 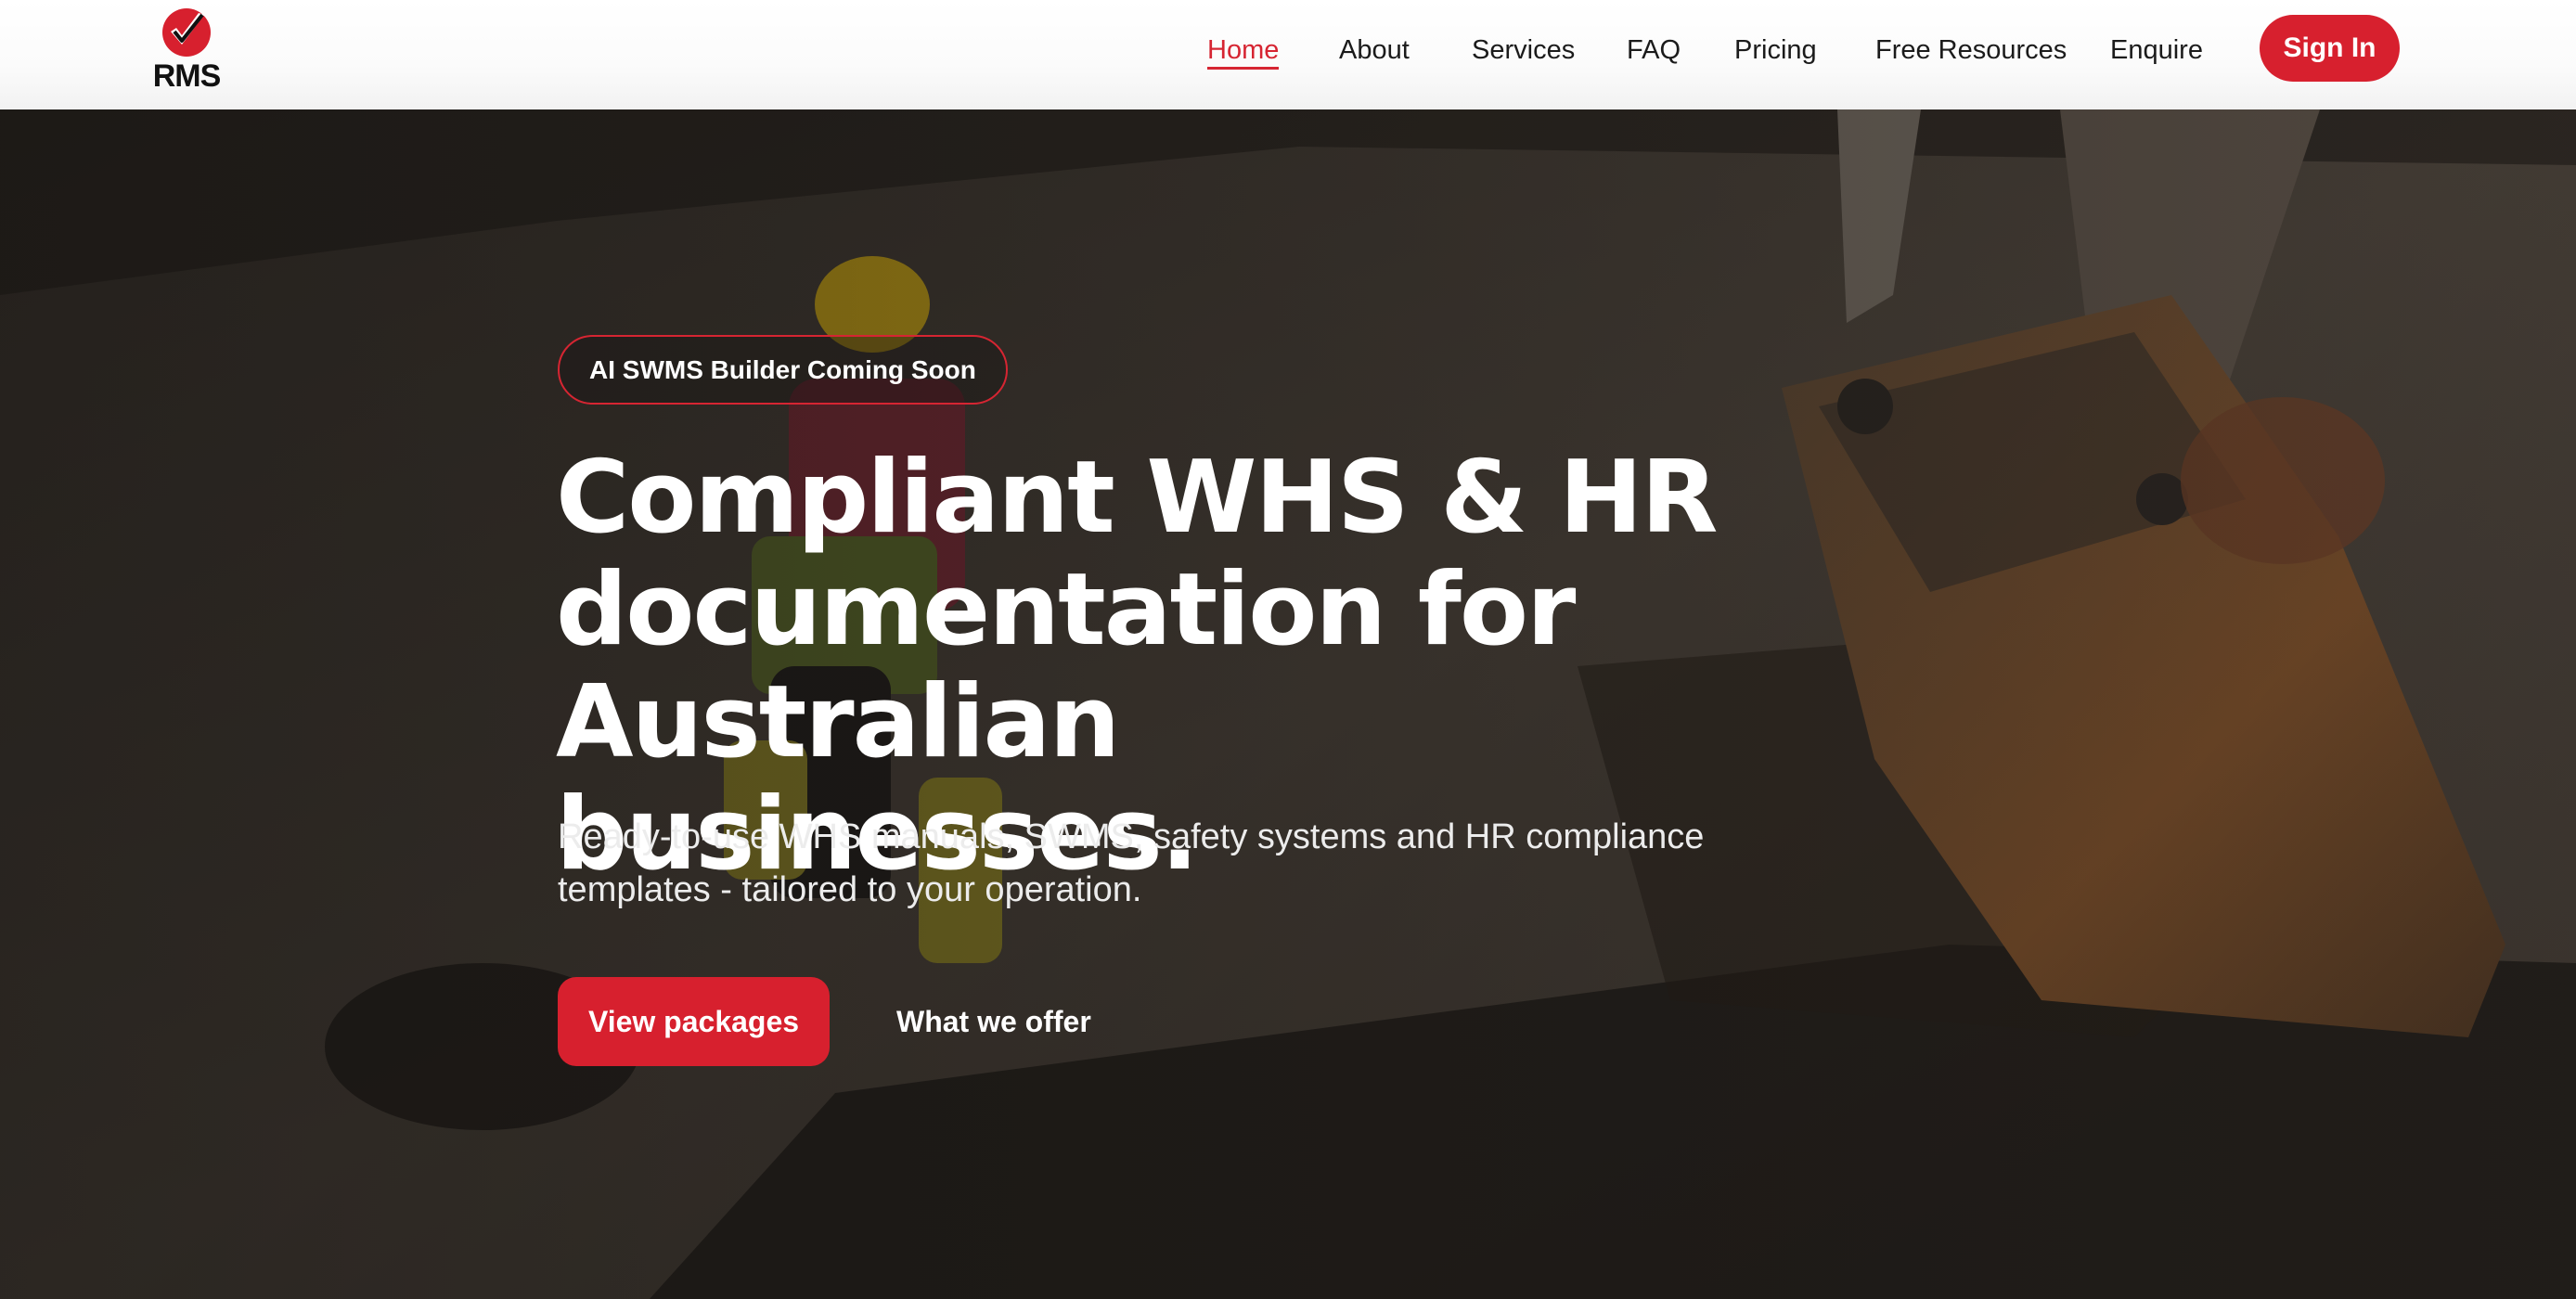 I want to click on hero-headline-line-2: documentation for Australian, so click(x=1066, y=666).